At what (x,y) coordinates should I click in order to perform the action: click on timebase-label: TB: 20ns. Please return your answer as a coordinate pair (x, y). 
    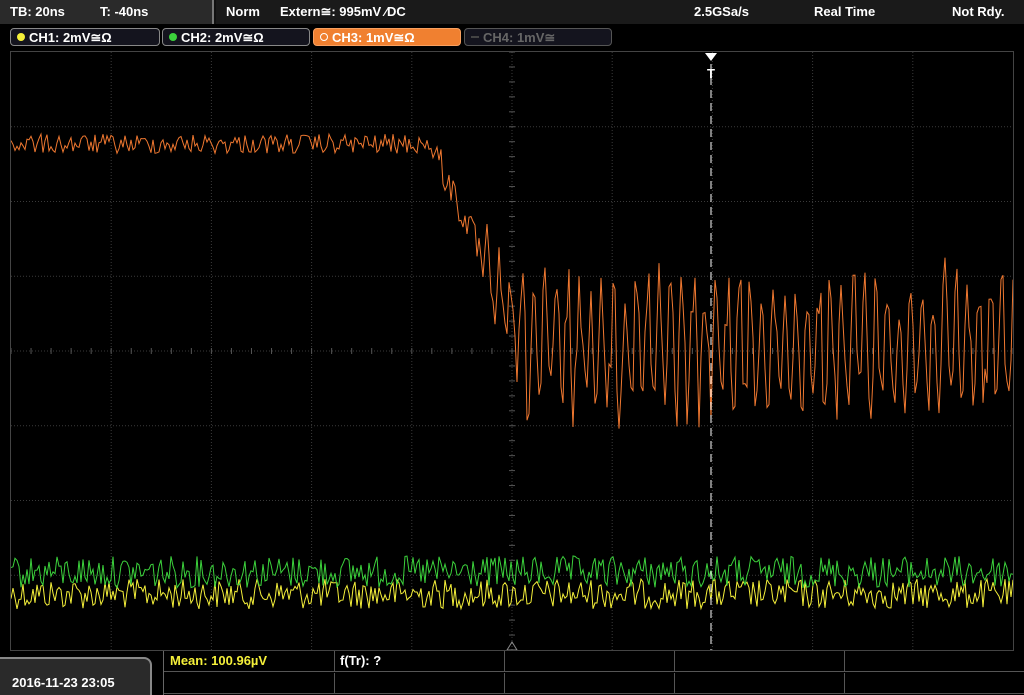
    Looking at the image, I should click on (37, 11).